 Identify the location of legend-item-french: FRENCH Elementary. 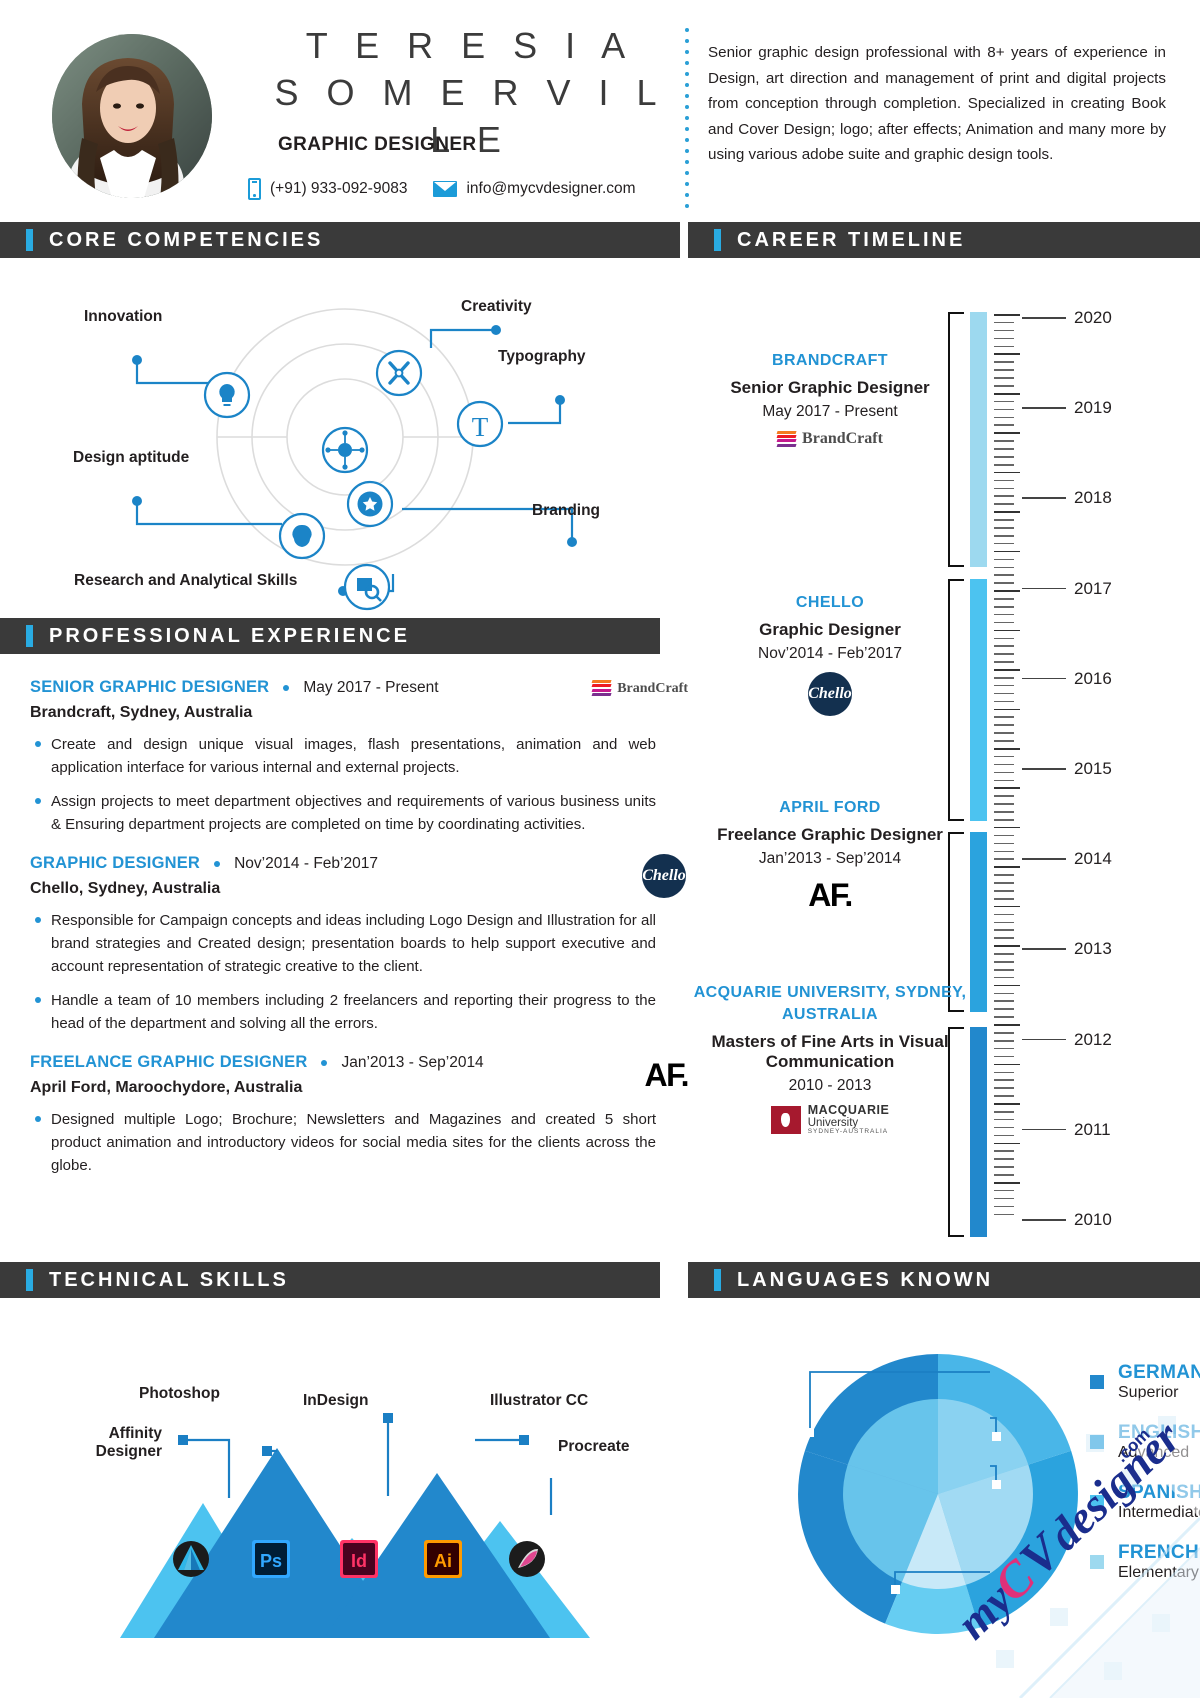
(1144, 1562).